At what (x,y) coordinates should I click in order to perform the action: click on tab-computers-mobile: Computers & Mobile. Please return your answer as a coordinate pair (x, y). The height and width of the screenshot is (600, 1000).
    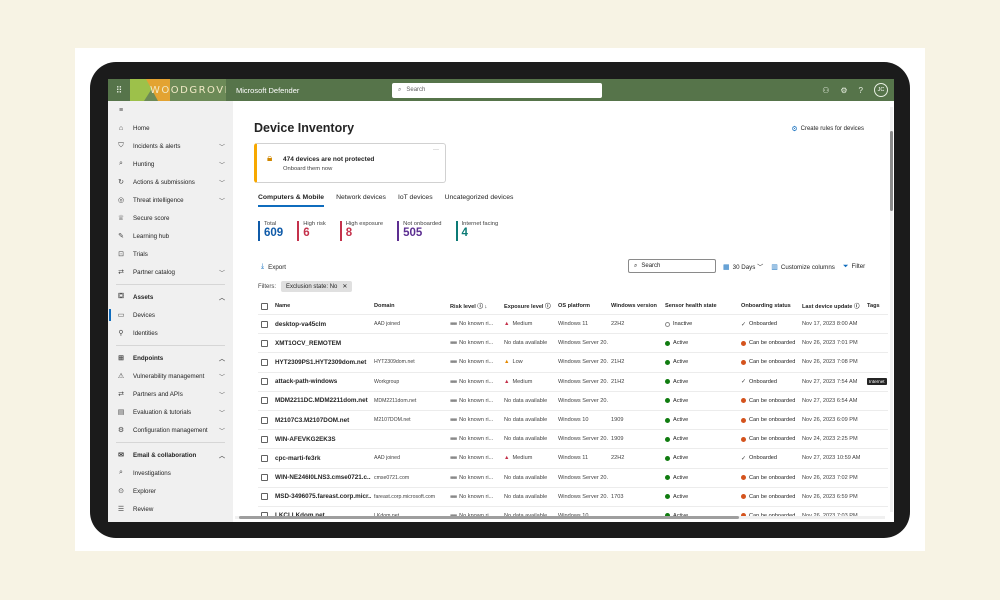
    Looking at the image, I should click on (291, 200).